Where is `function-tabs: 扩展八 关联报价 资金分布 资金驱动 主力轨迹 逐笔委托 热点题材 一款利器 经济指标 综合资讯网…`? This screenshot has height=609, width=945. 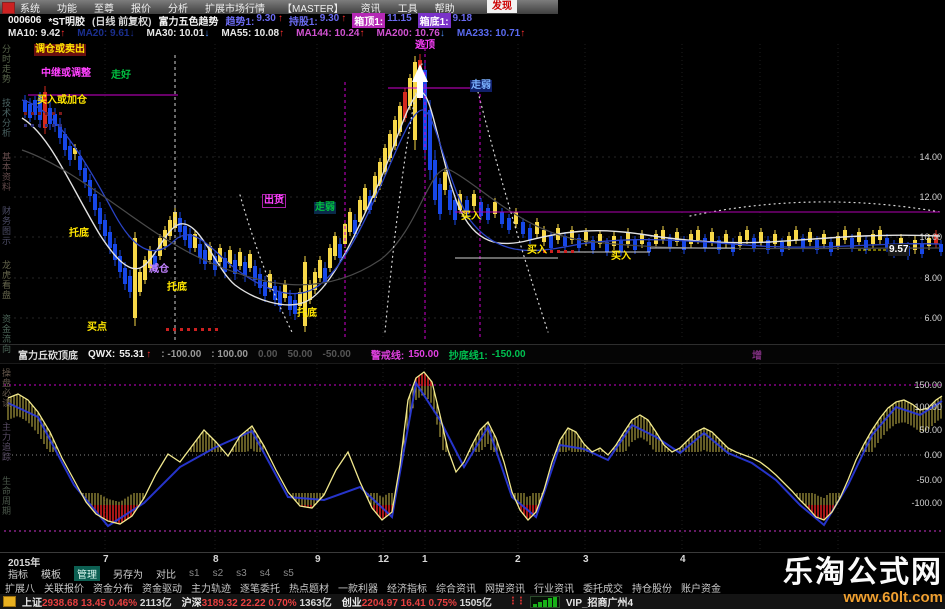 function-tabs: 扩展八 关联报价 资金分布 资金驱动 主力轨迹 逐笔委托 热点题材 一款利器 经济指标 综合资讯网… is located at coordinates (472, 587).